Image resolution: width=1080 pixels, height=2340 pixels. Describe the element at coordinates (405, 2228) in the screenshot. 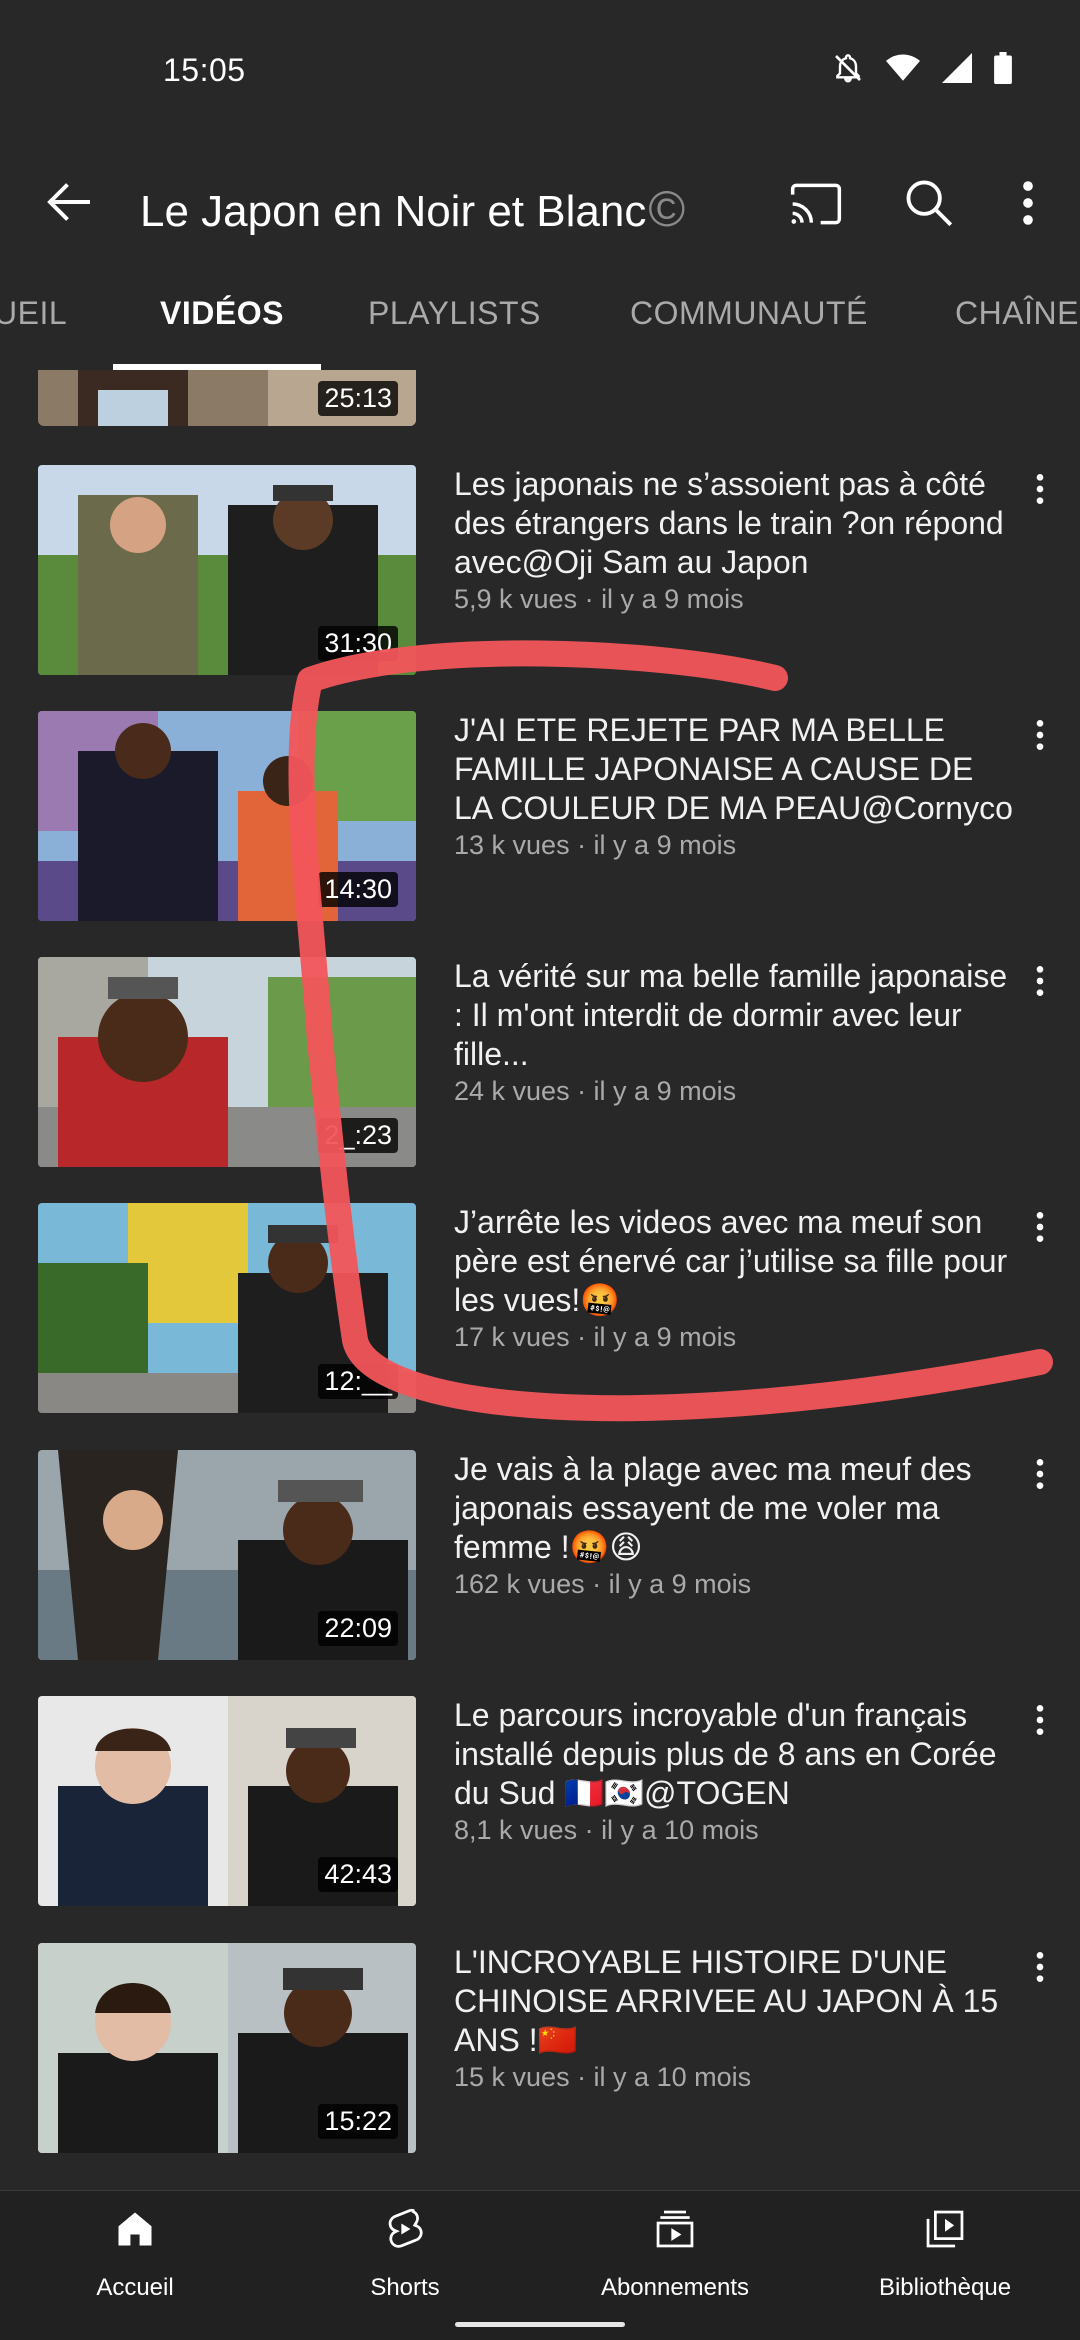

I see `shorts-icon` at that location.